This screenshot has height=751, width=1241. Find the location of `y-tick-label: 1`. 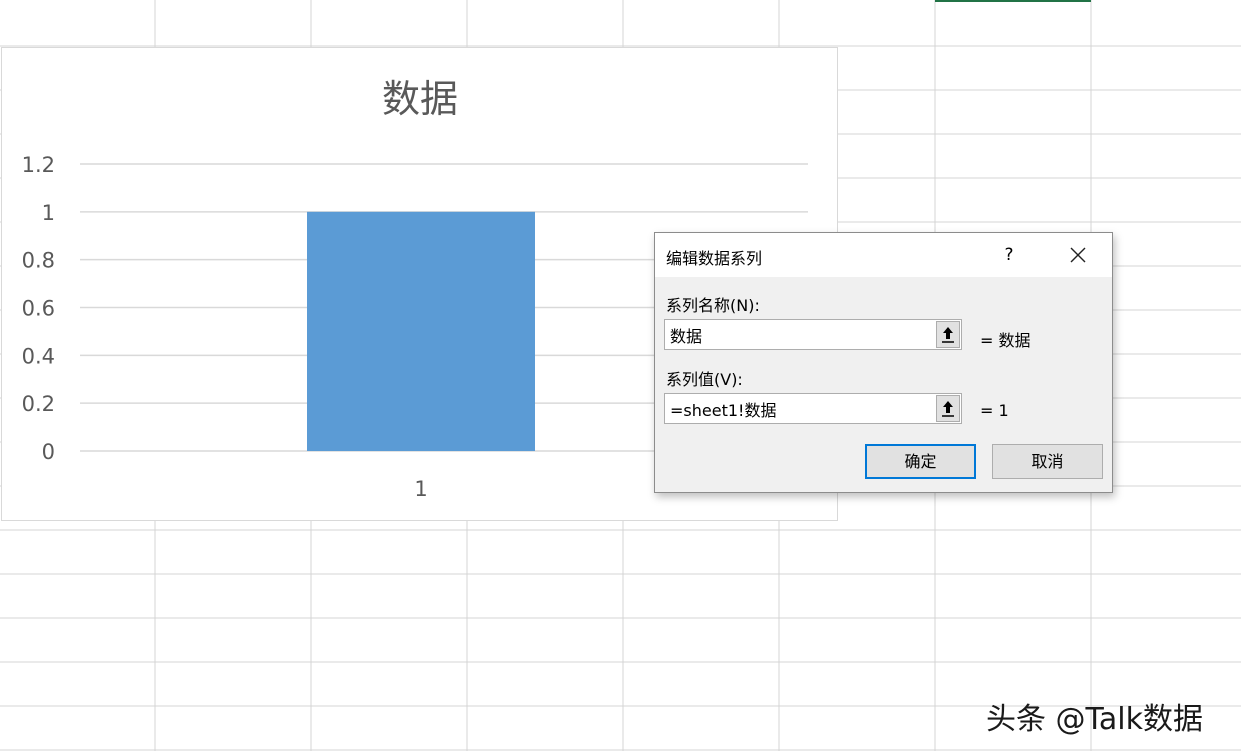

y-tick-label: 1 is located at coordinates (48, 213).